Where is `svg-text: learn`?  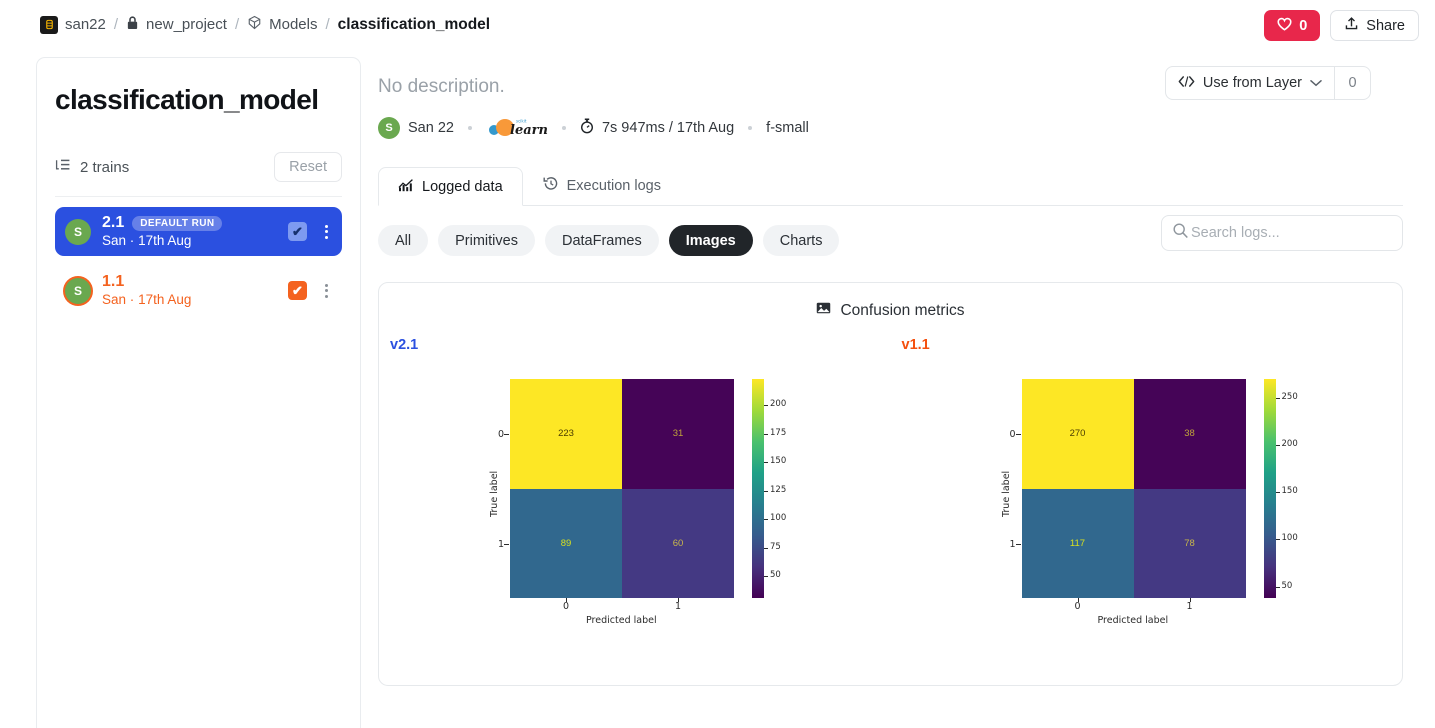
svg-text: learn is located at coordinates (529, 130).